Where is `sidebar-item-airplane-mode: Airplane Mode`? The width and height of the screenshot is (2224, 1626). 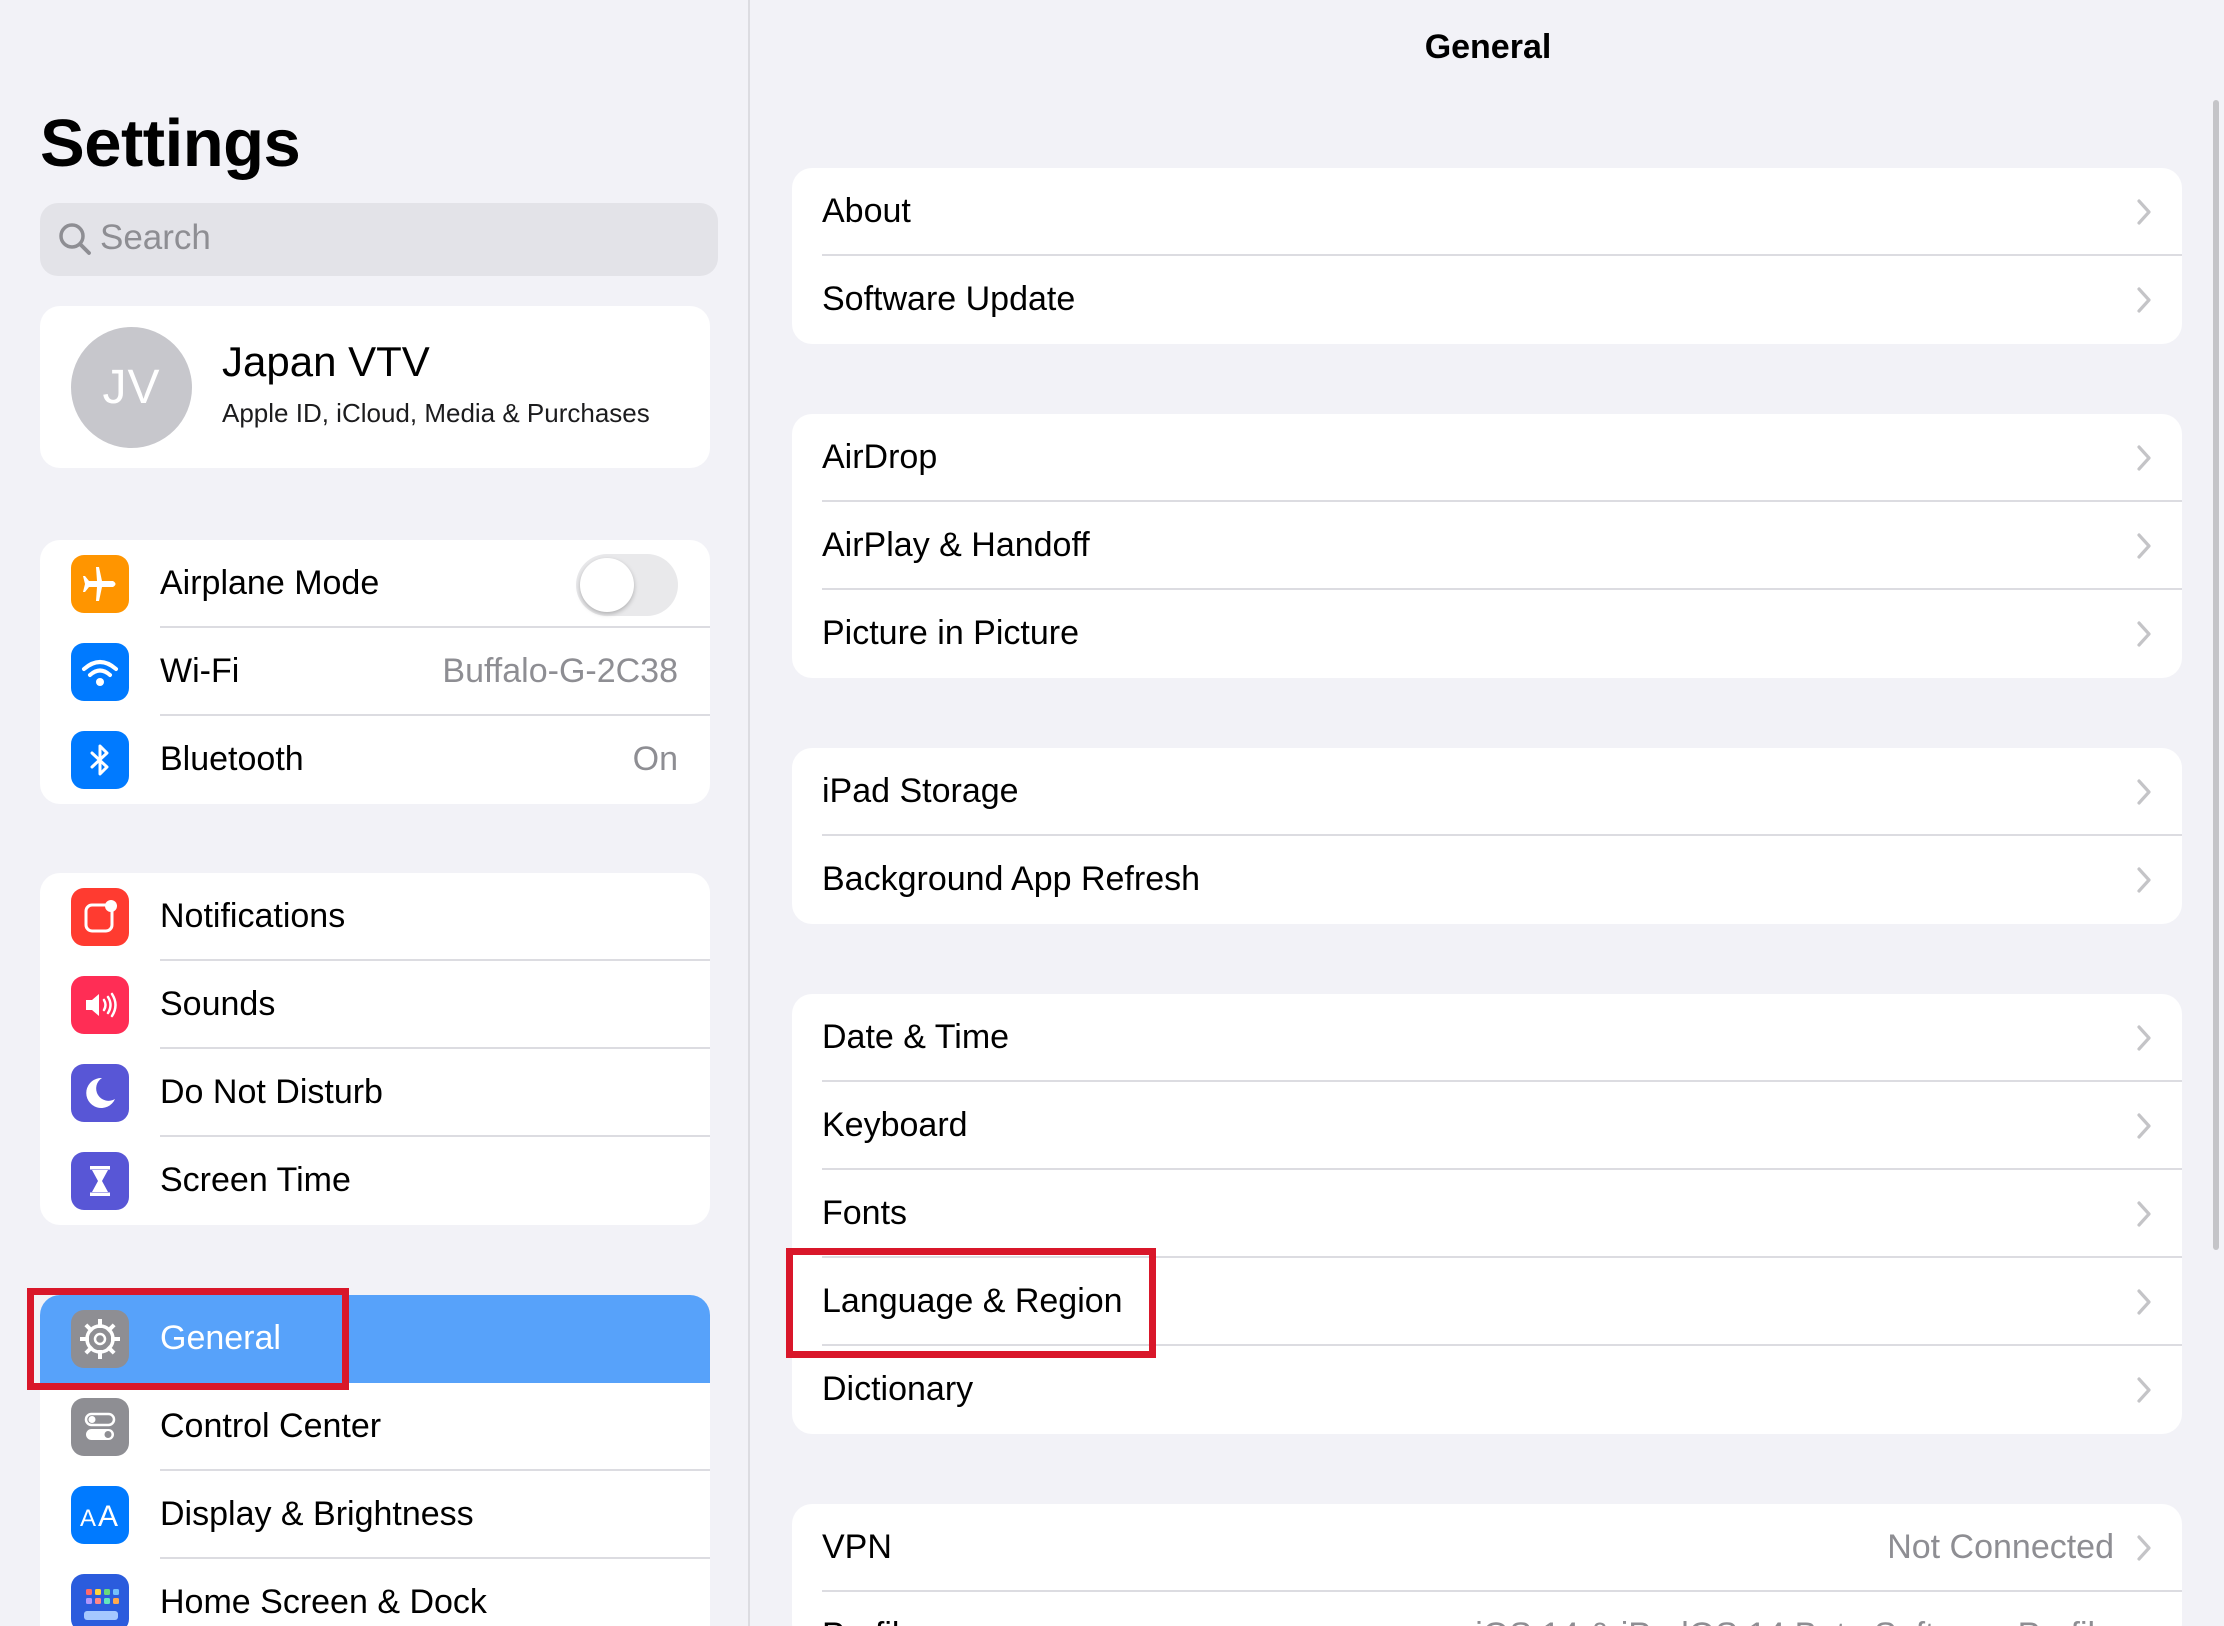 sidebar-item-airplane-mode: Airplane Mode is located at coordinates (375, 584).